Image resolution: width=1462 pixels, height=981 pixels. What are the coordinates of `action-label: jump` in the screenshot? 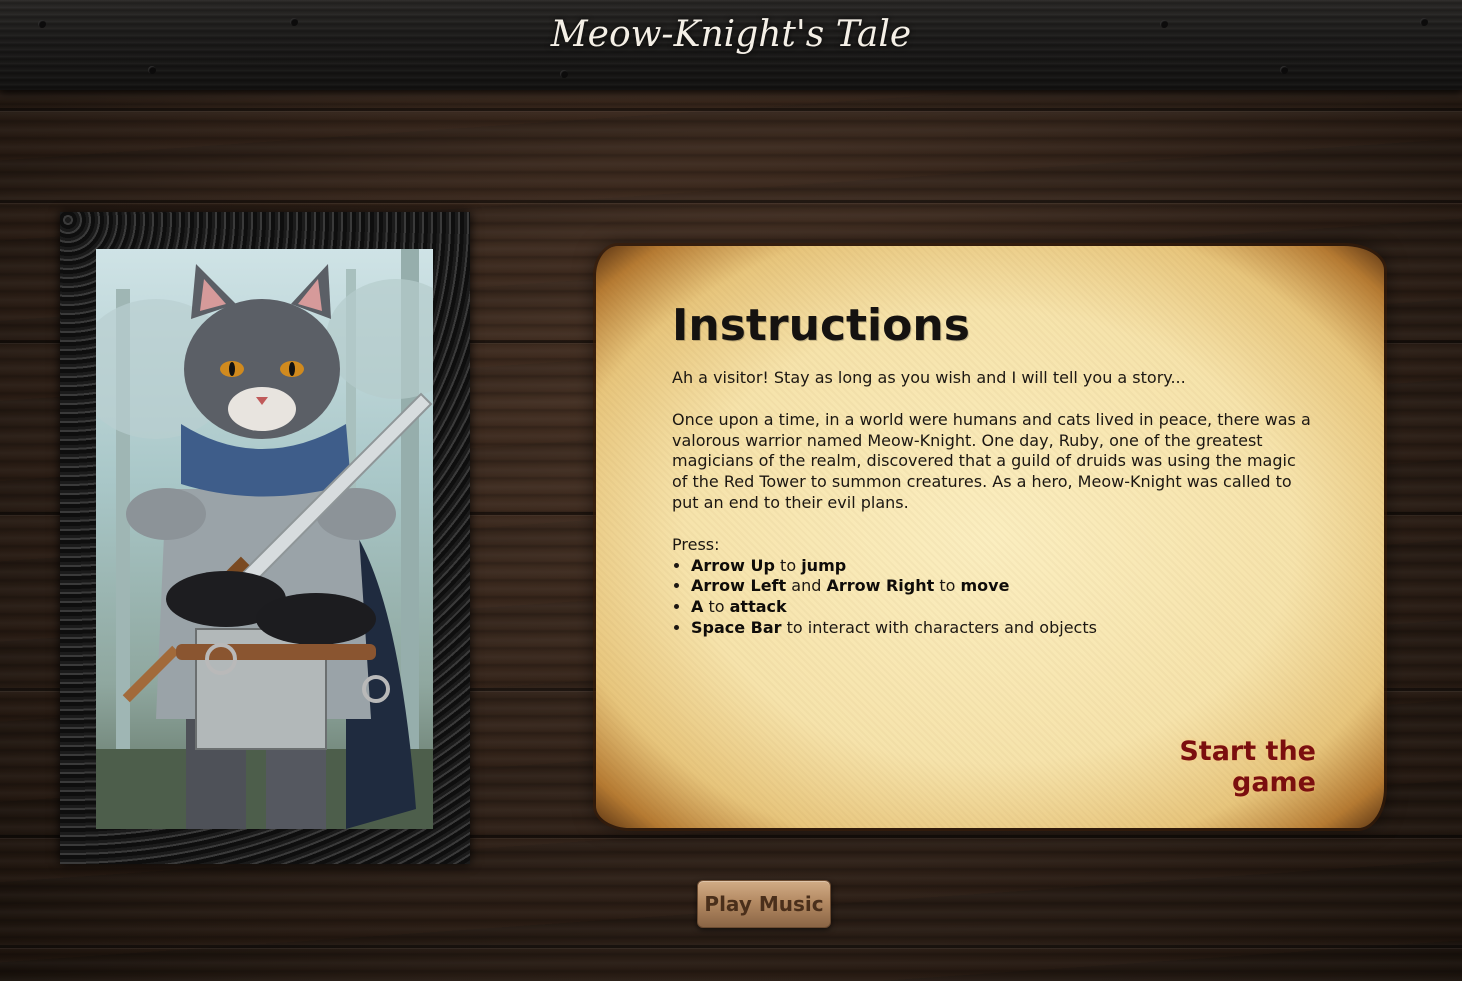 It's located at (824, 565).